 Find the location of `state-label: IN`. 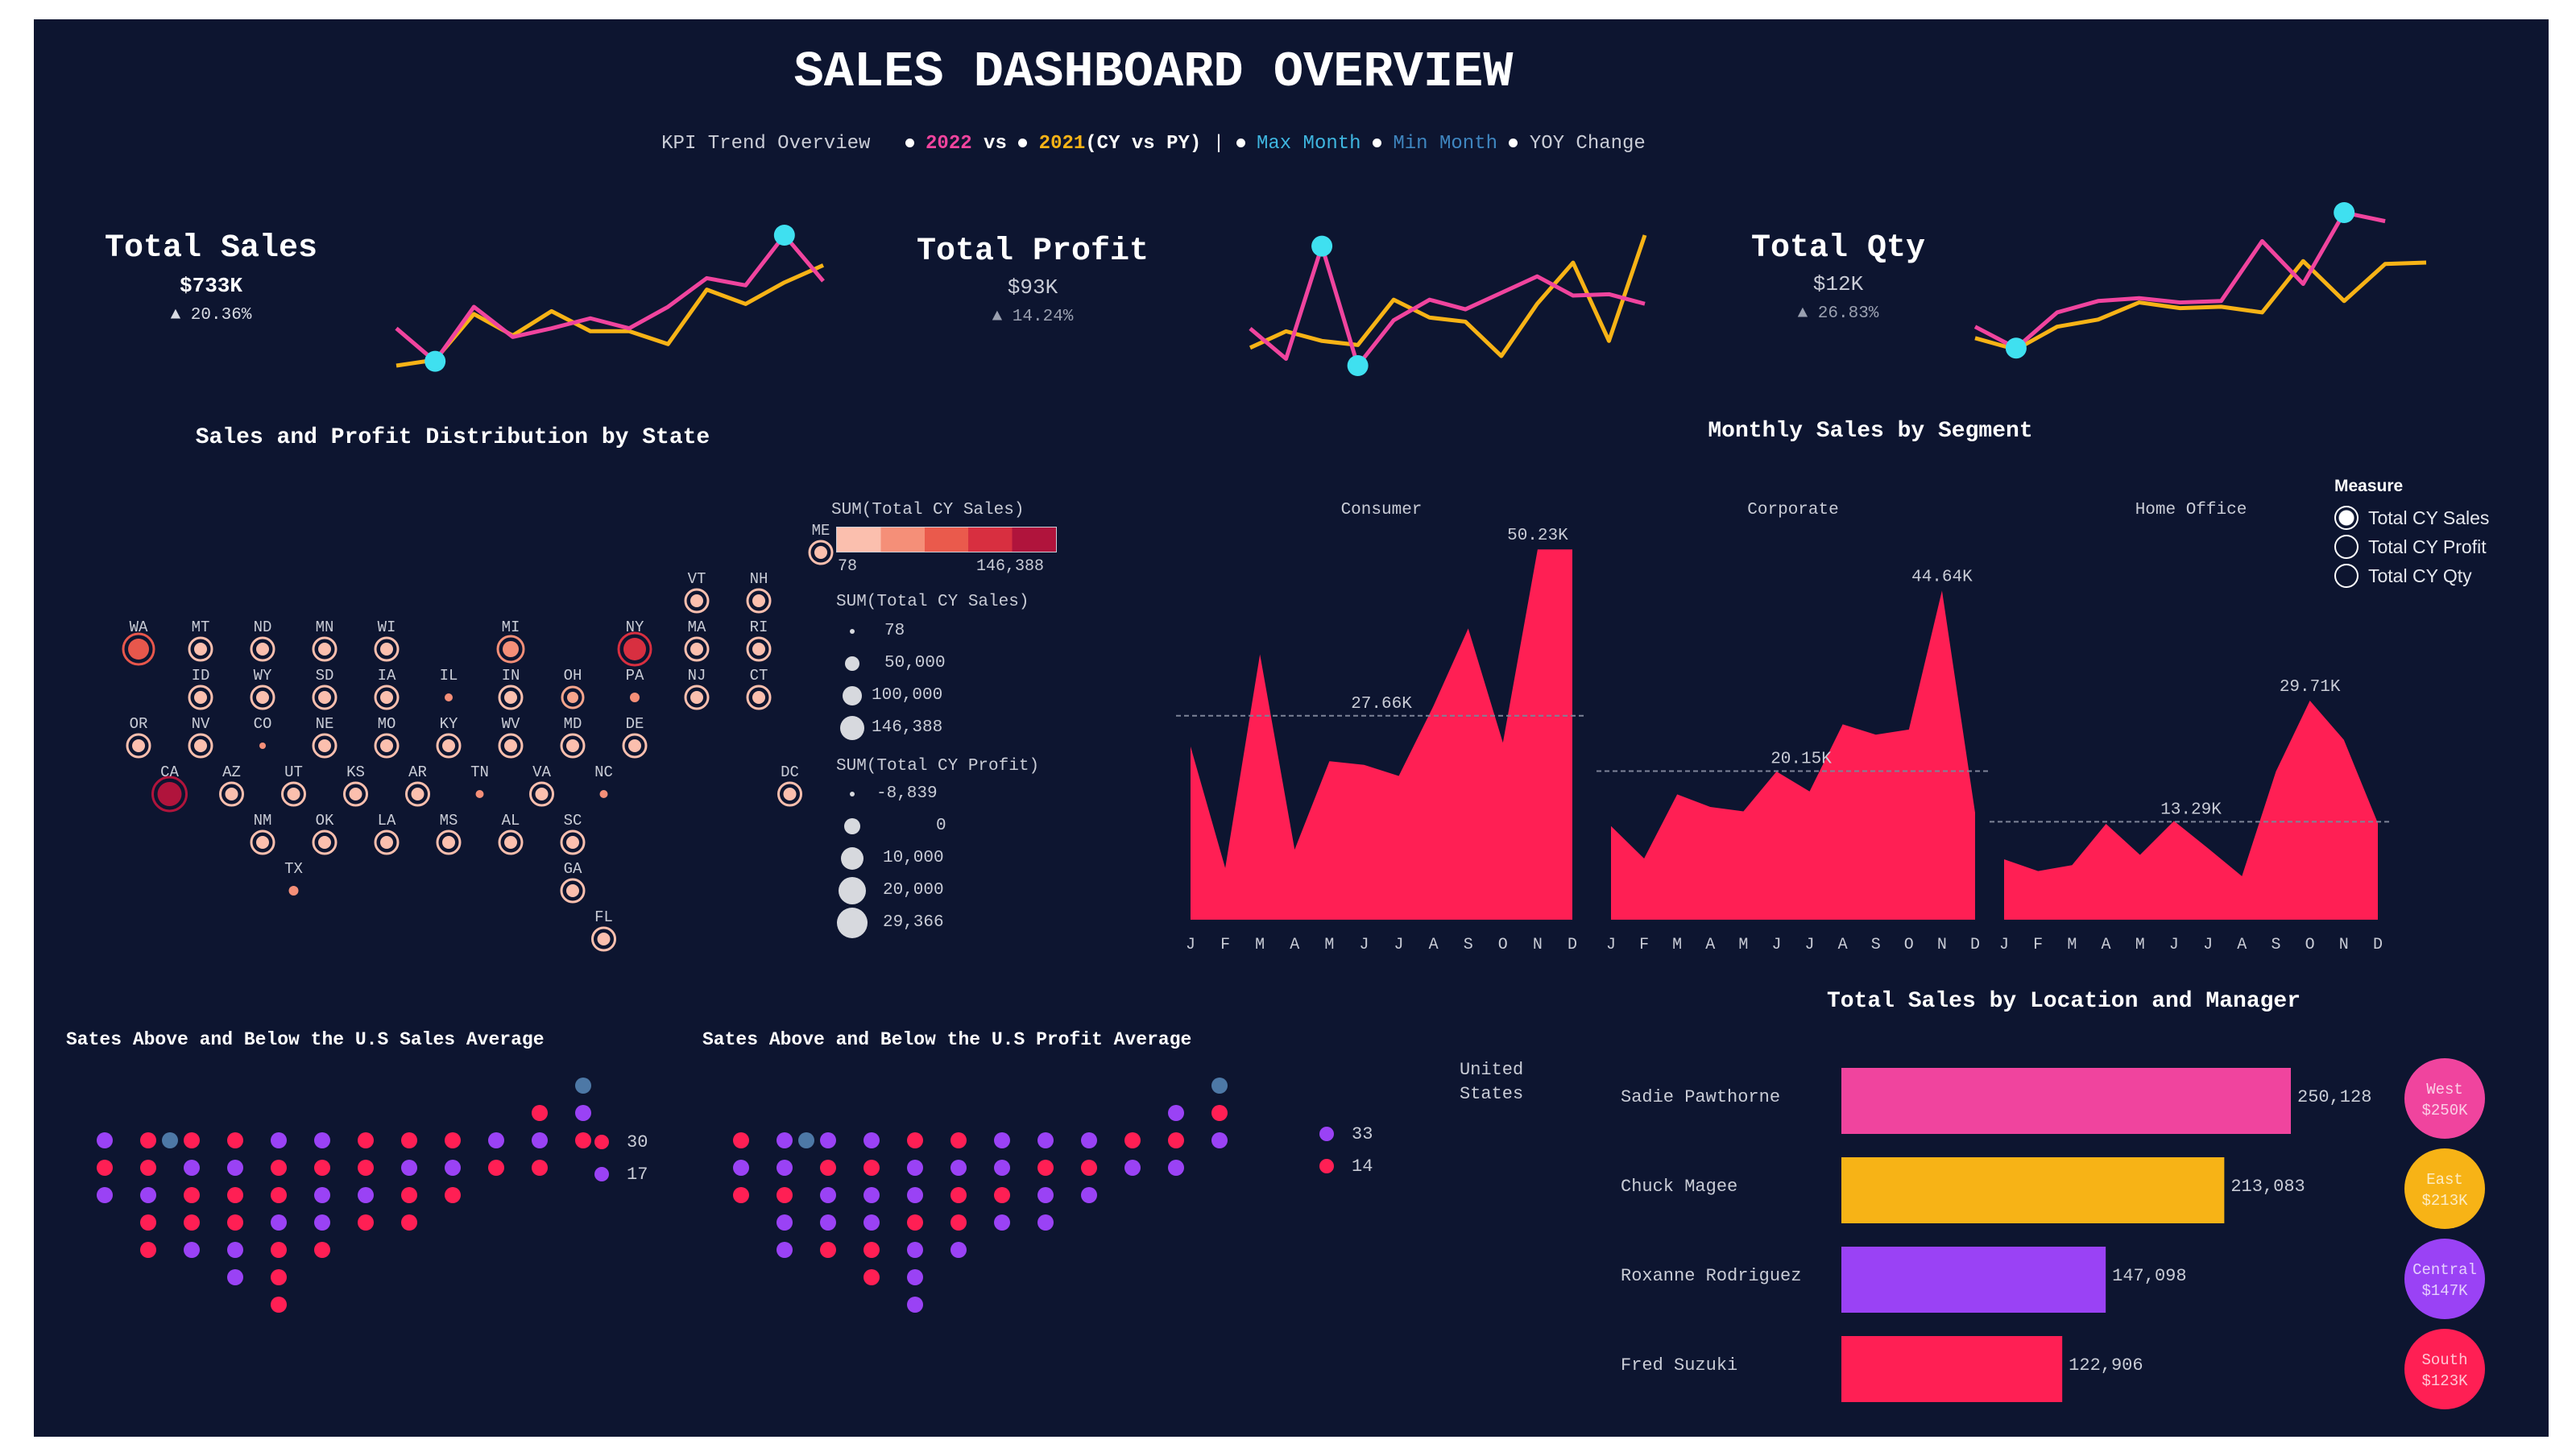

state-label: IN is located at coordinates (511, 676).